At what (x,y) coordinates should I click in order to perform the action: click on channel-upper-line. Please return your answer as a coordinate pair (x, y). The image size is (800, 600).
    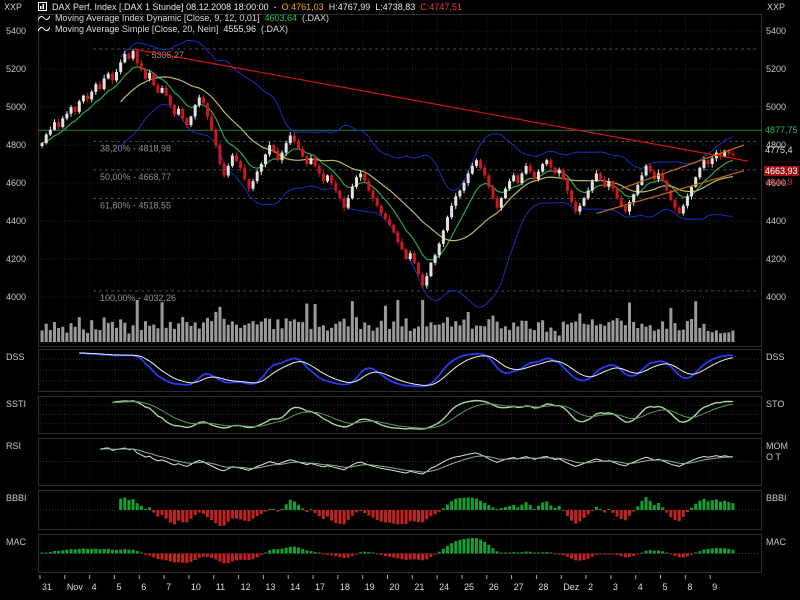
    Looking at the image, I should click on (683, 167).